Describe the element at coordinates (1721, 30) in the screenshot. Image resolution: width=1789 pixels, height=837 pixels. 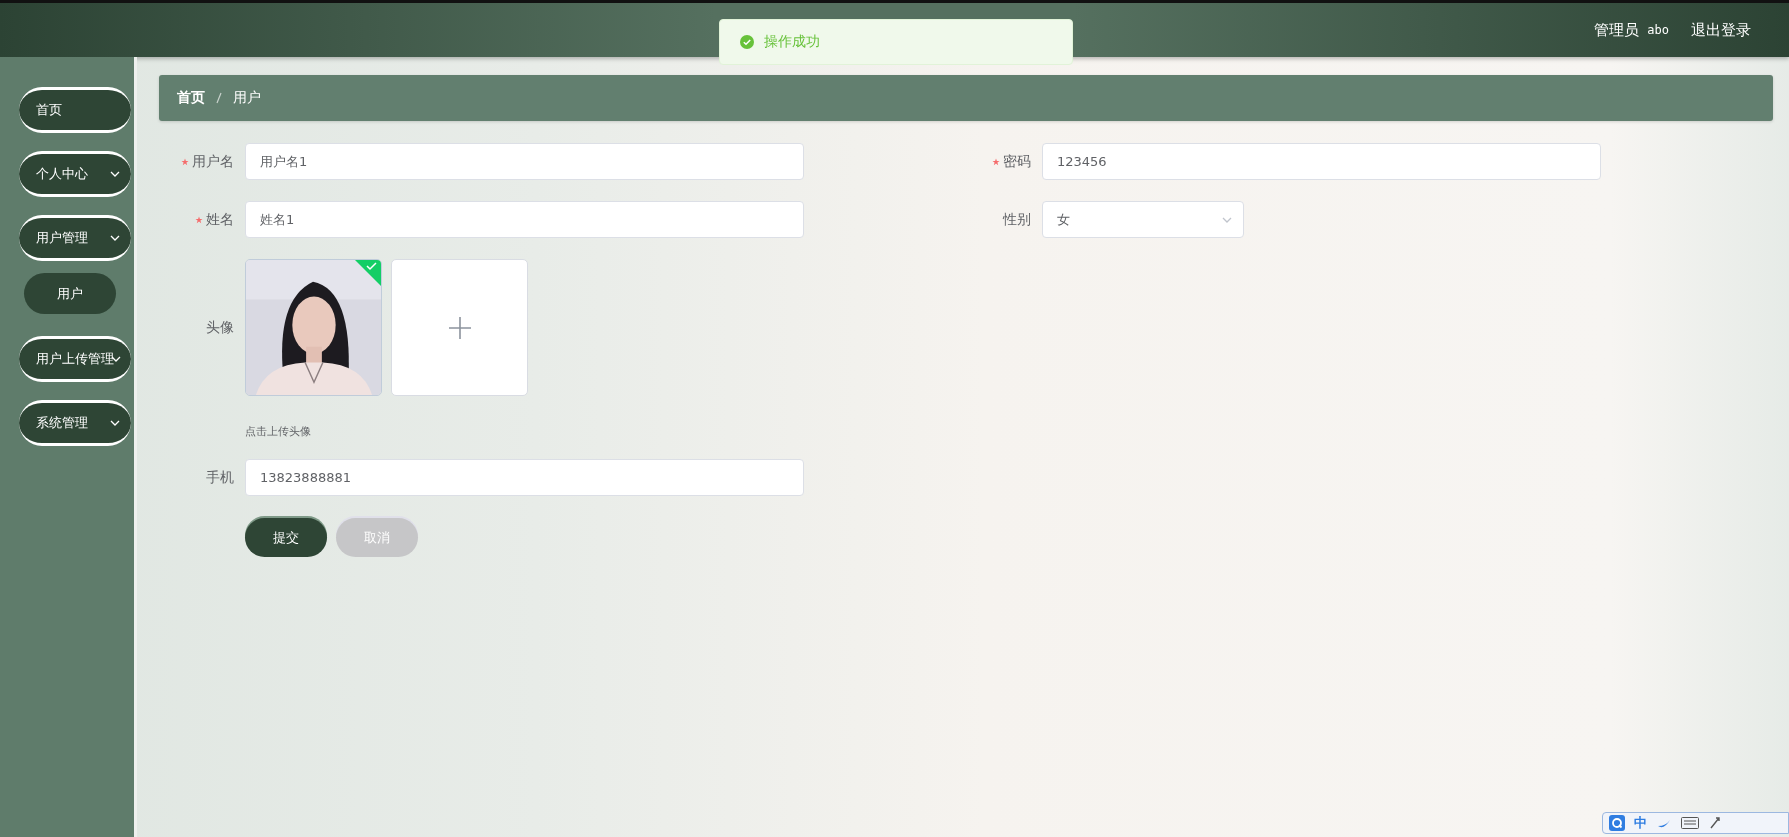
I see `logout-link: 退出登录` at that location.